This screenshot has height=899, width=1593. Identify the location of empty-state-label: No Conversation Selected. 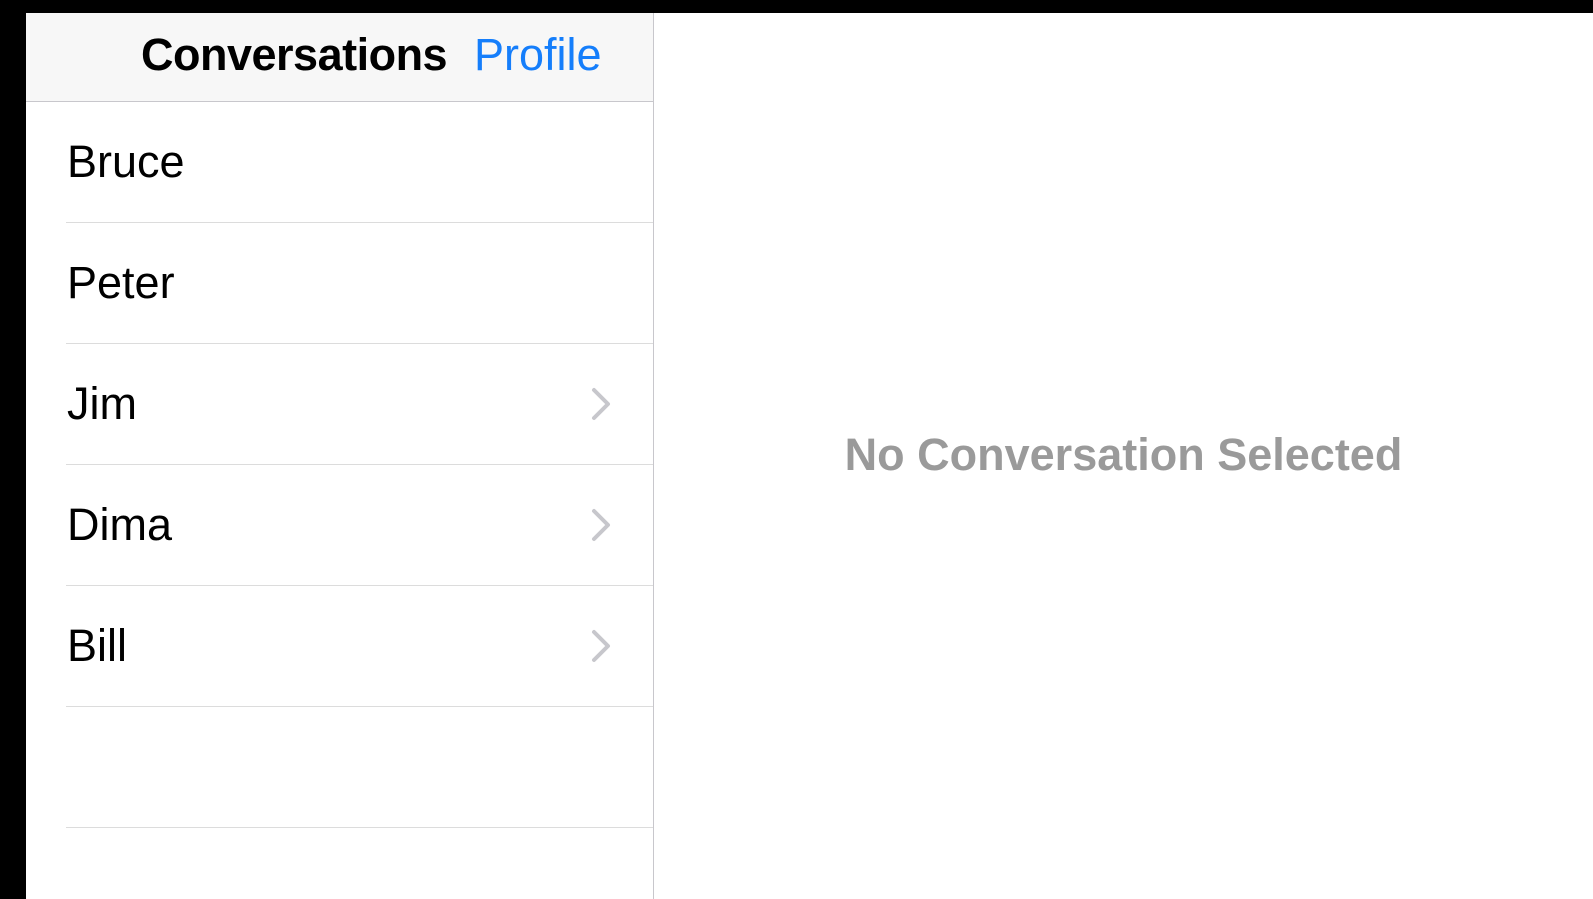
(1123, 454).